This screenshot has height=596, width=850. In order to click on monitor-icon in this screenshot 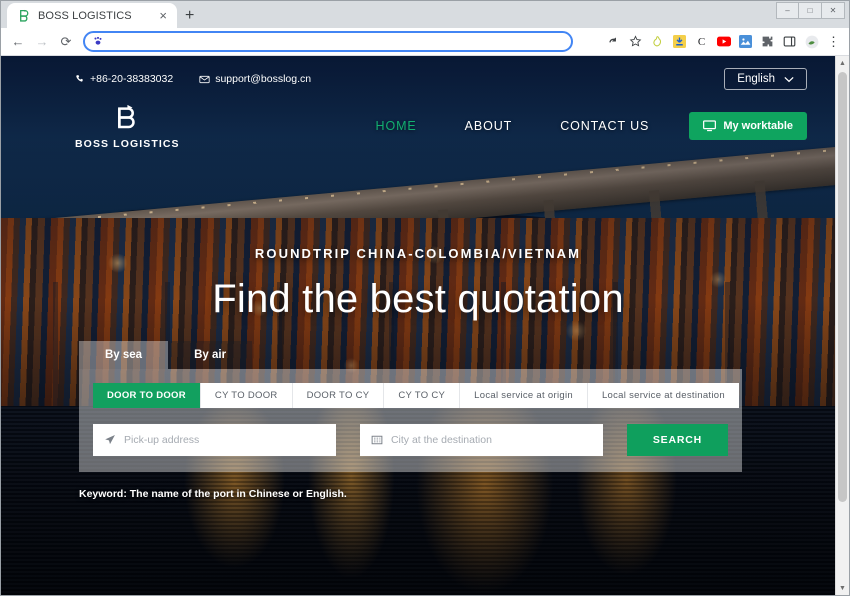, I will do `click(710, 125)`.